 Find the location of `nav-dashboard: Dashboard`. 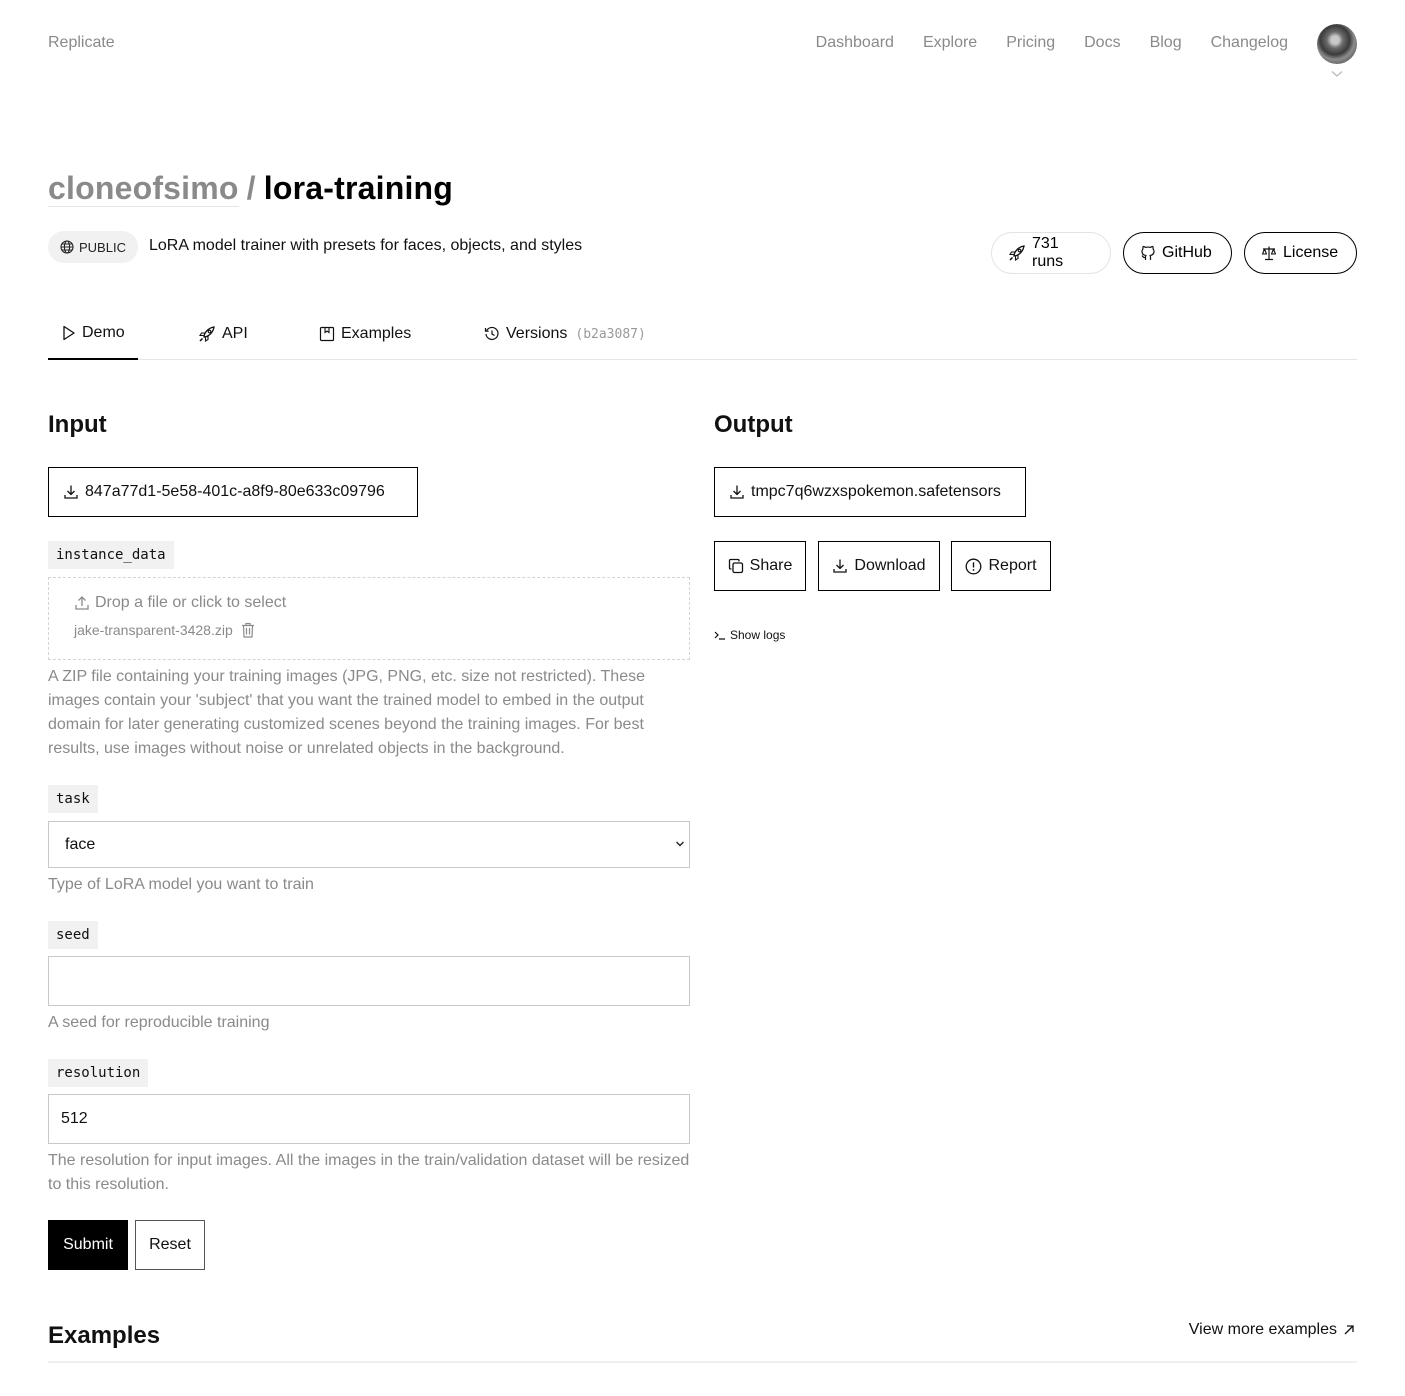

nav-dashboard: Dashboard is located at coordinates (855, 43).